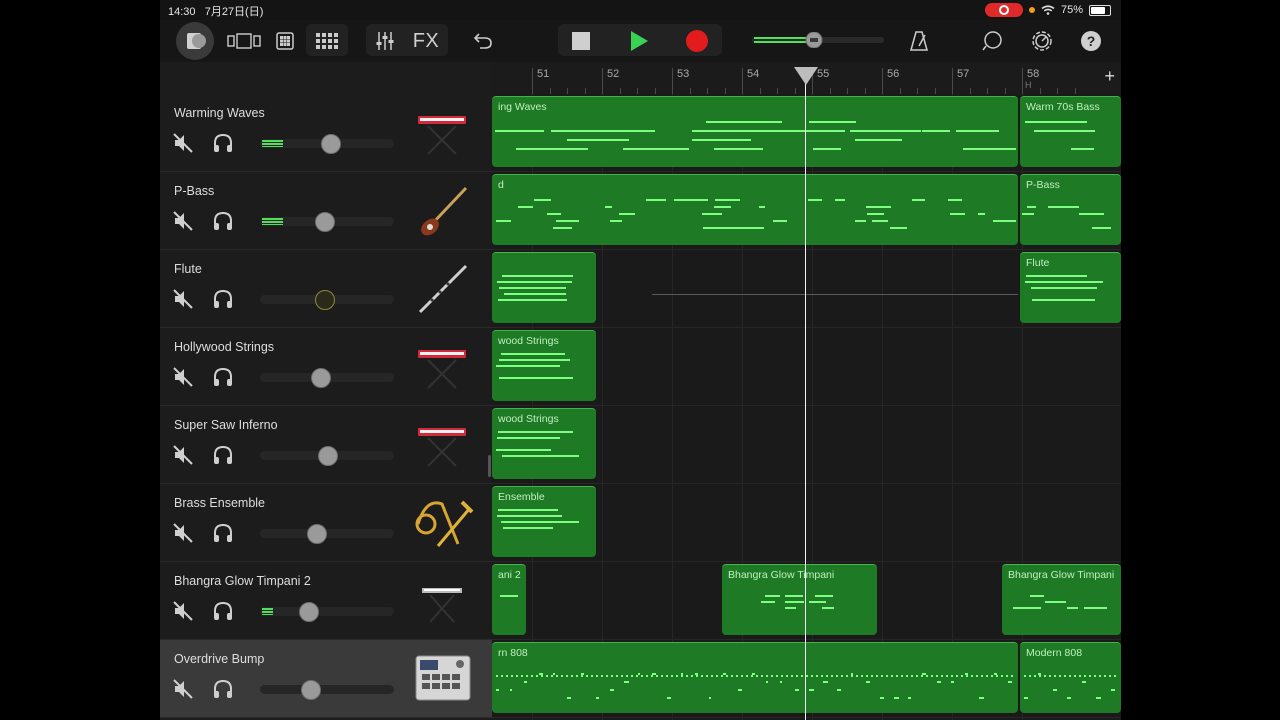 The width and height of the screenshot is (1280, 720). Describe the element at coordinates (326, 679) in the screenshot. I see `track-header: Overdrive Bump` at that location.